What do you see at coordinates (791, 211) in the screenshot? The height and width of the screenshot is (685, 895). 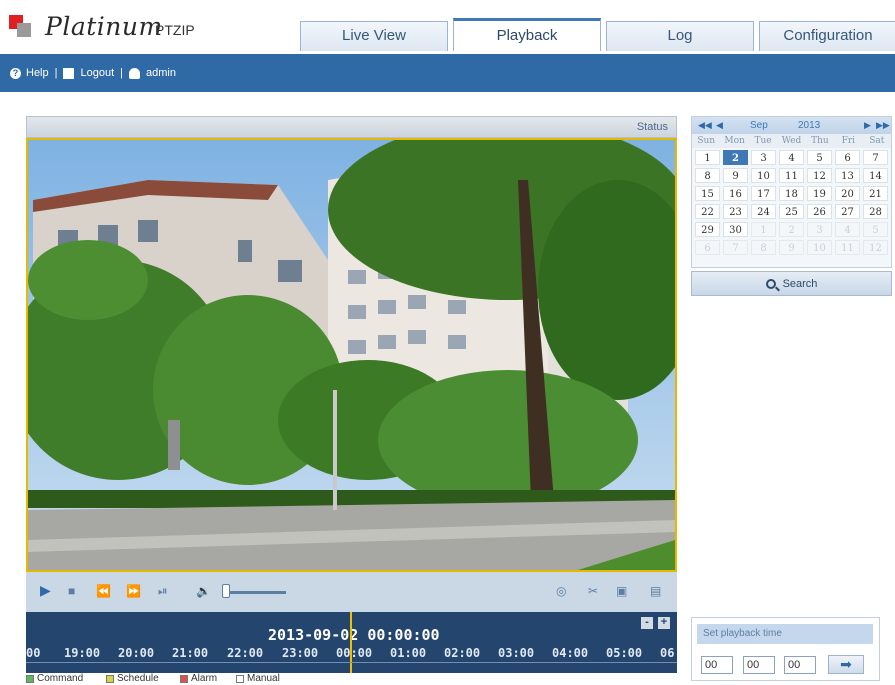 I see `calendar-day: 25` at bounding box center [791, 211].